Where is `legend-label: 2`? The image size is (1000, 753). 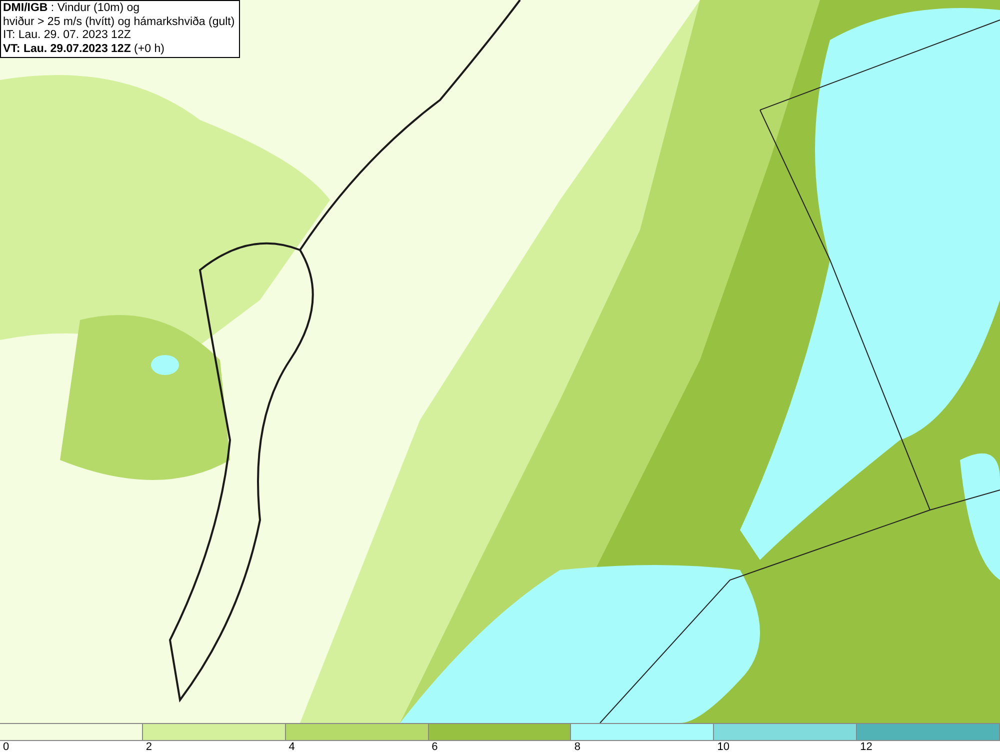 legend-label: 2 is located at coordinates (149, 747).